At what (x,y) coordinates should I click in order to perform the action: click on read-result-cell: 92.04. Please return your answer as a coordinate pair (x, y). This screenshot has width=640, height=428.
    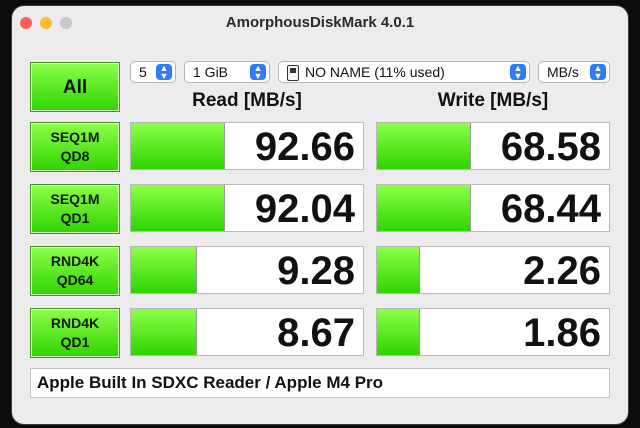
    Looking at the image, I should click on (247, 208).